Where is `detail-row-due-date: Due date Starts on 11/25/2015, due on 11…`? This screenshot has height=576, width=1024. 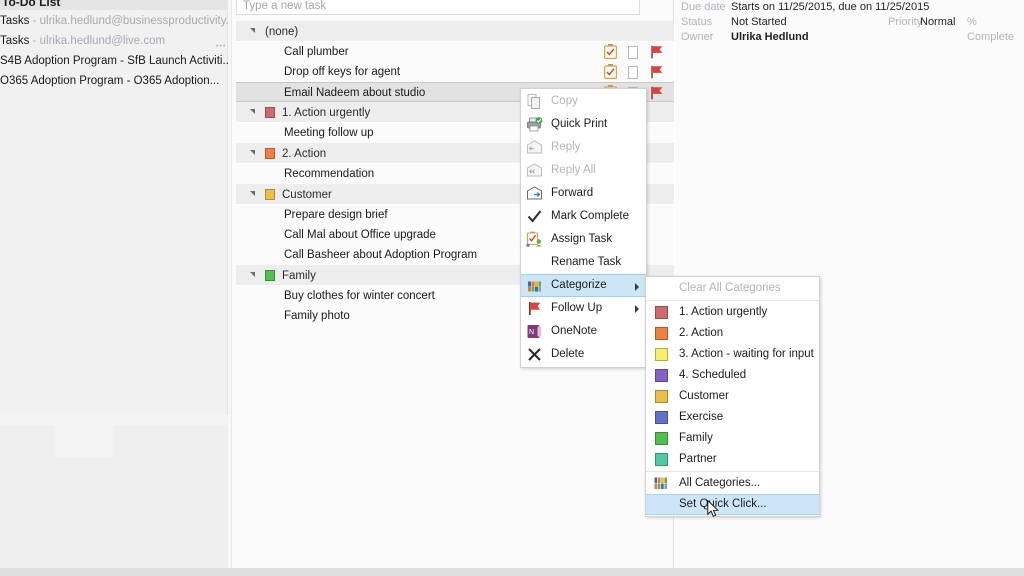 detail-row-due-date: Due date Starts on 11/25/2015, due on 11… is located at coordinates (852, 7).